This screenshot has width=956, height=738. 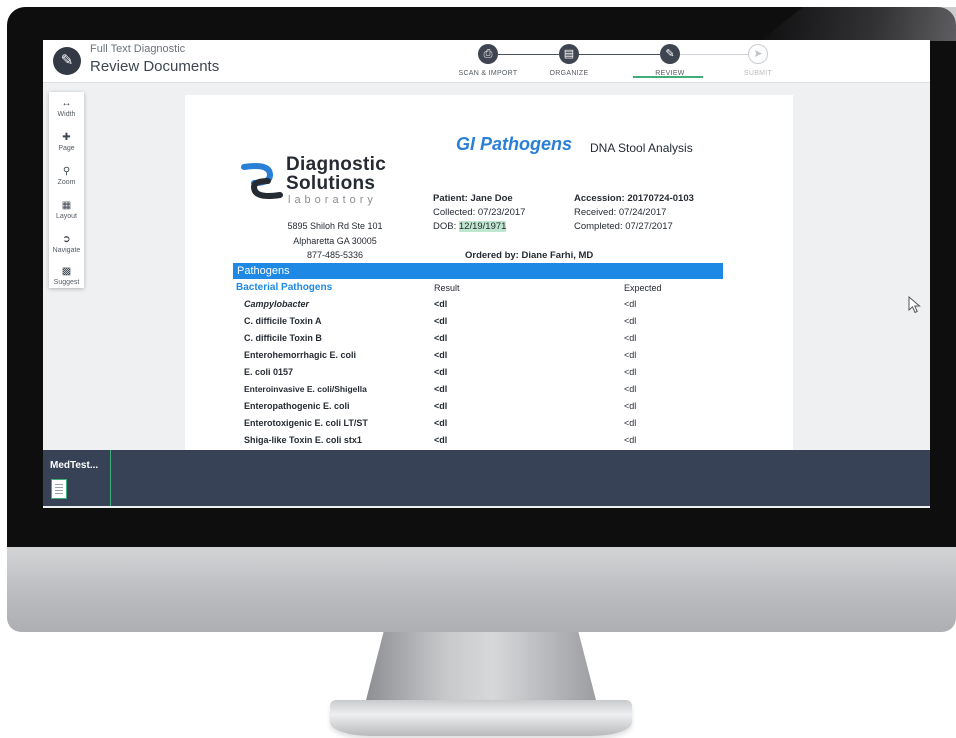 I want to click on table-row: Campylobacter <dl <dl, so click(x=489, y=307).